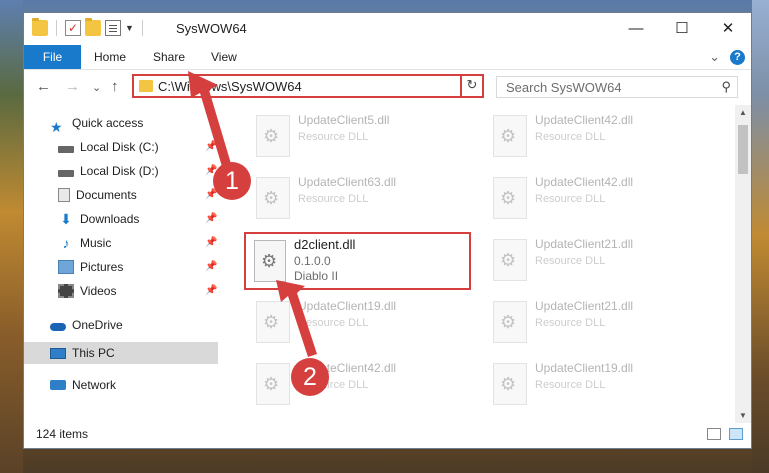 This screenshot has height=473, width=769. I want to click on step-2-badge: 2, so click(310, 377).